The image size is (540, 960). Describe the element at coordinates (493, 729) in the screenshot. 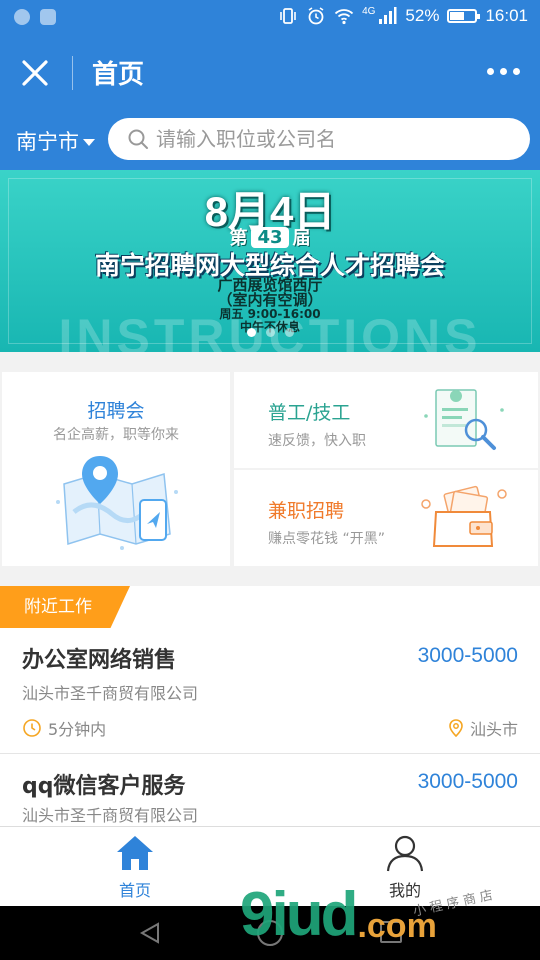

I see `job-location-text: 汕头市` at that location.